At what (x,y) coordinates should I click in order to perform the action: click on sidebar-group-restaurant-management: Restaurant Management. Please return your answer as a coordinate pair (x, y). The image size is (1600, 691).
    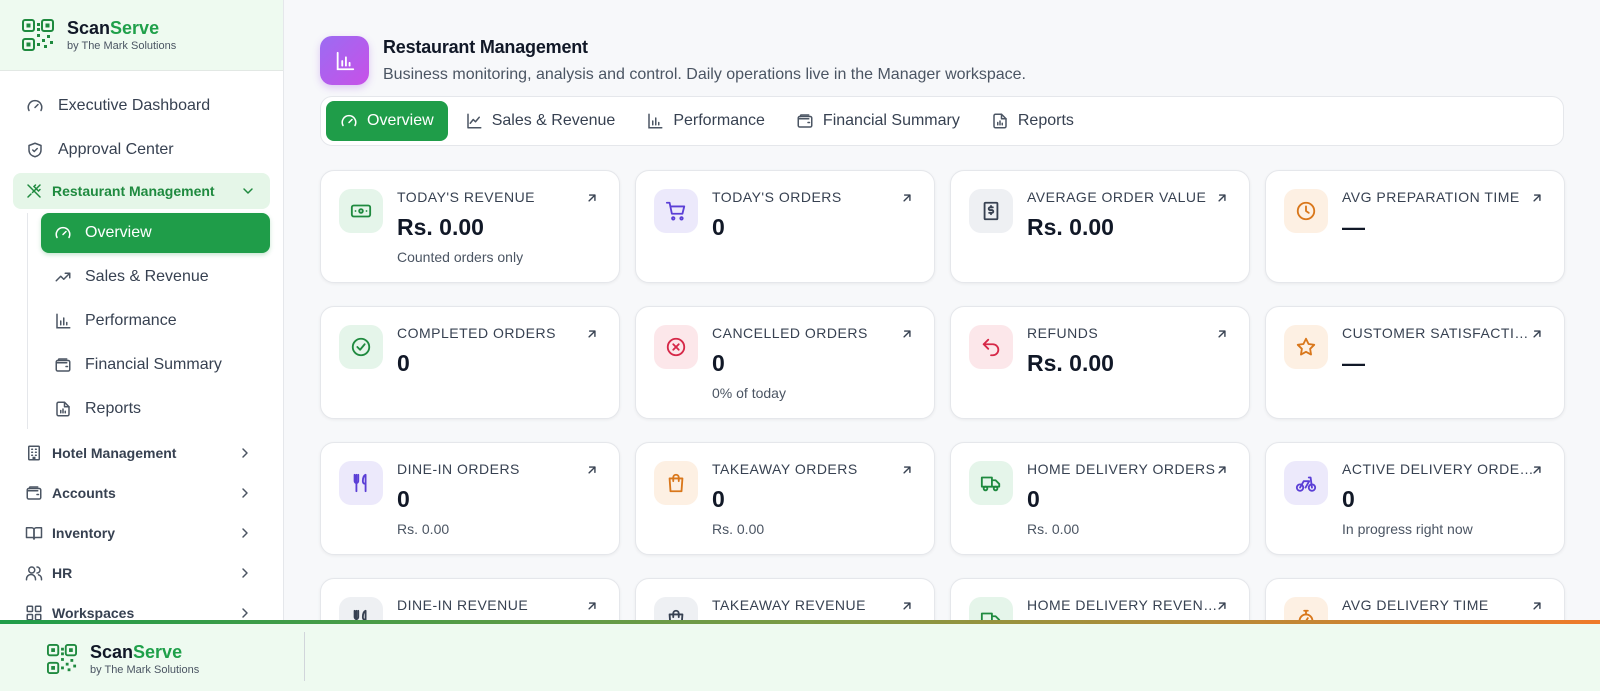
    Looking at the image, I should click on (141, 191).